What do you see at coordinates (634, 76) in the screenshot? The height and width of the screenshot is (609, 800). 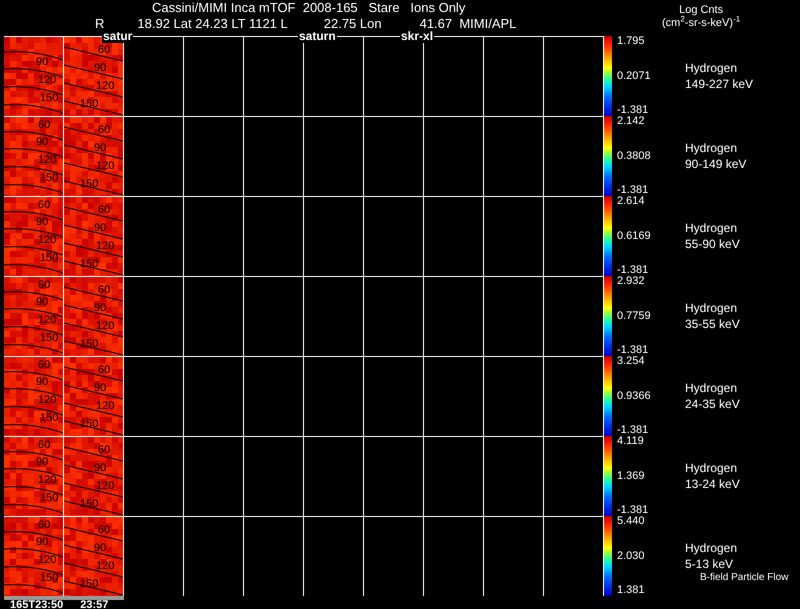 I see `colorbar-mid: 0.2071` at bounding box center [634, 76].